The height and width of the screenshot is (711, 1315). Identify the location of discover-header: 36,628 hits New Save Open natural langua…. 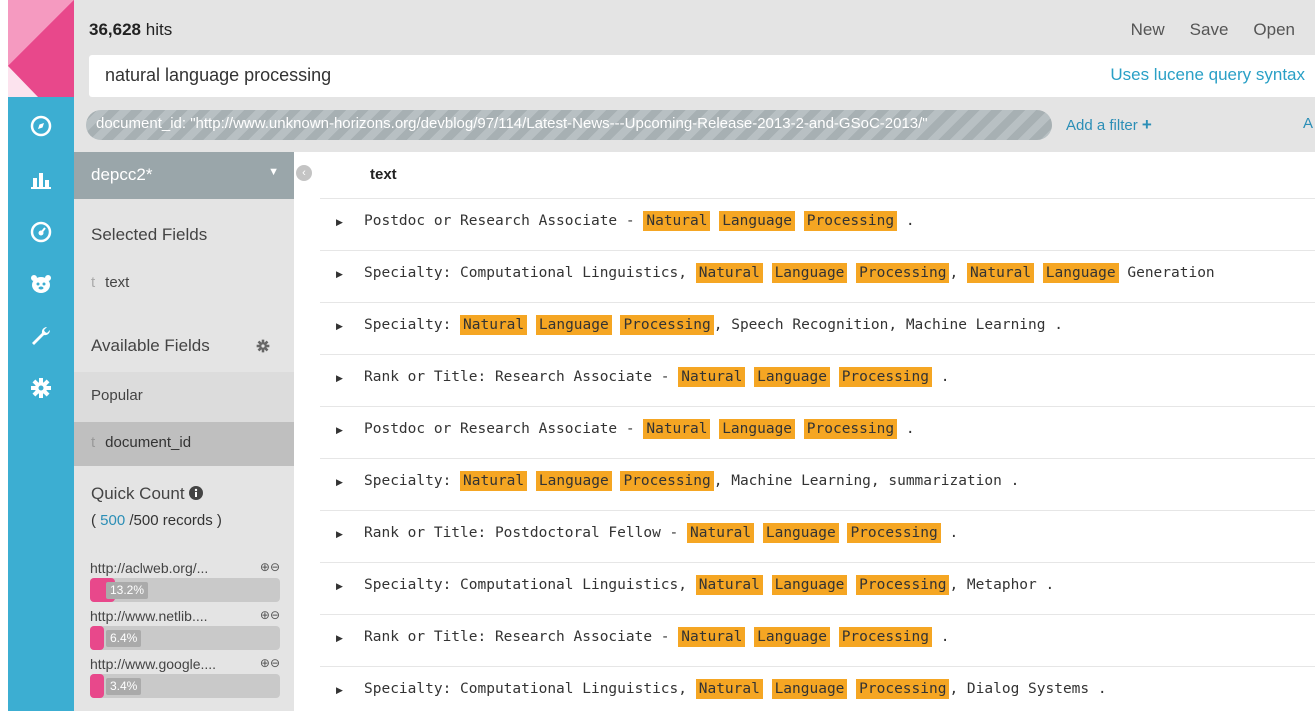
(694, 48).